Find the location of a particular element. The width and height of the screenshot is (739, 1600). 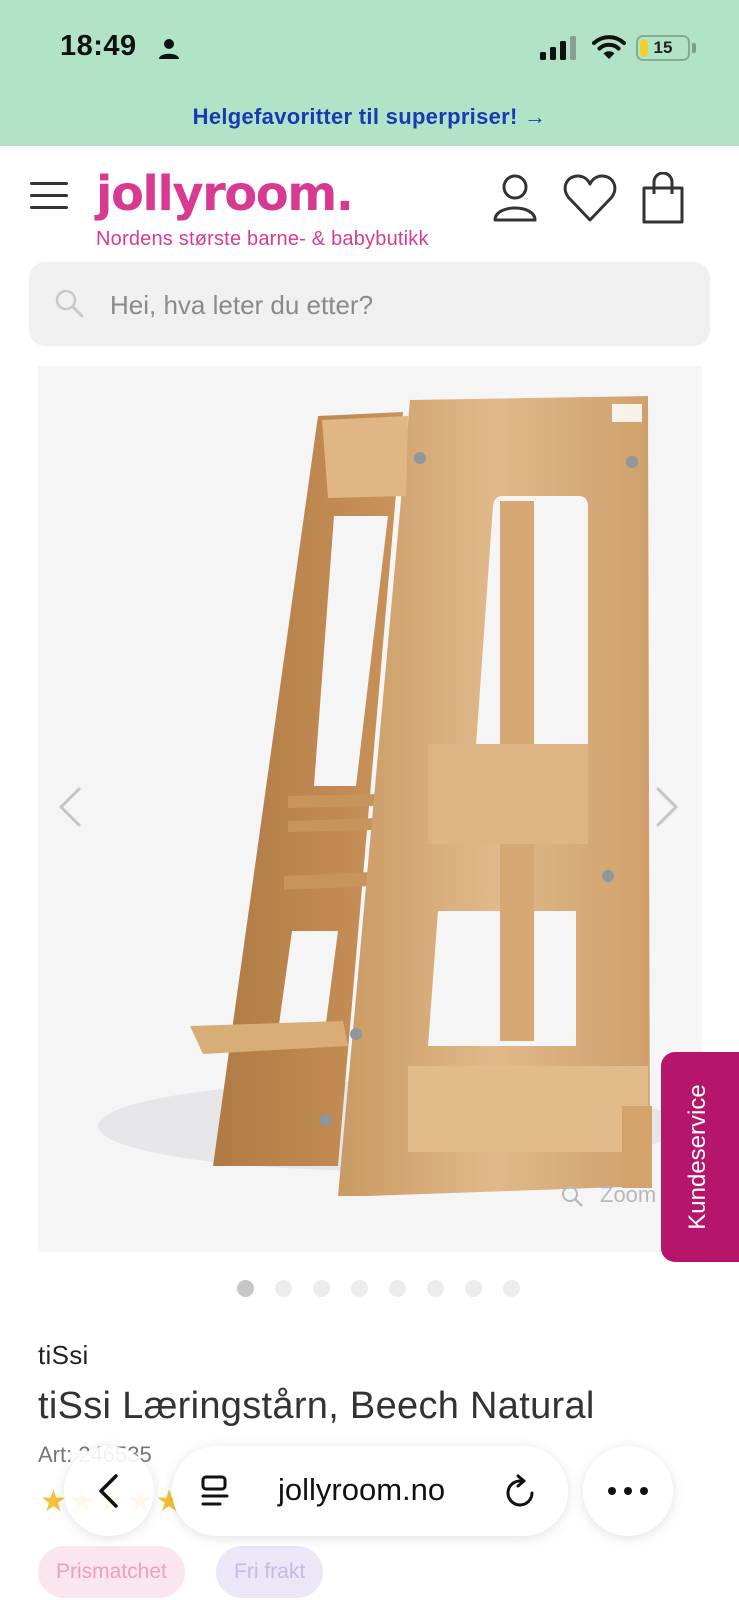

account-icon is located at coordinates (515, 198).